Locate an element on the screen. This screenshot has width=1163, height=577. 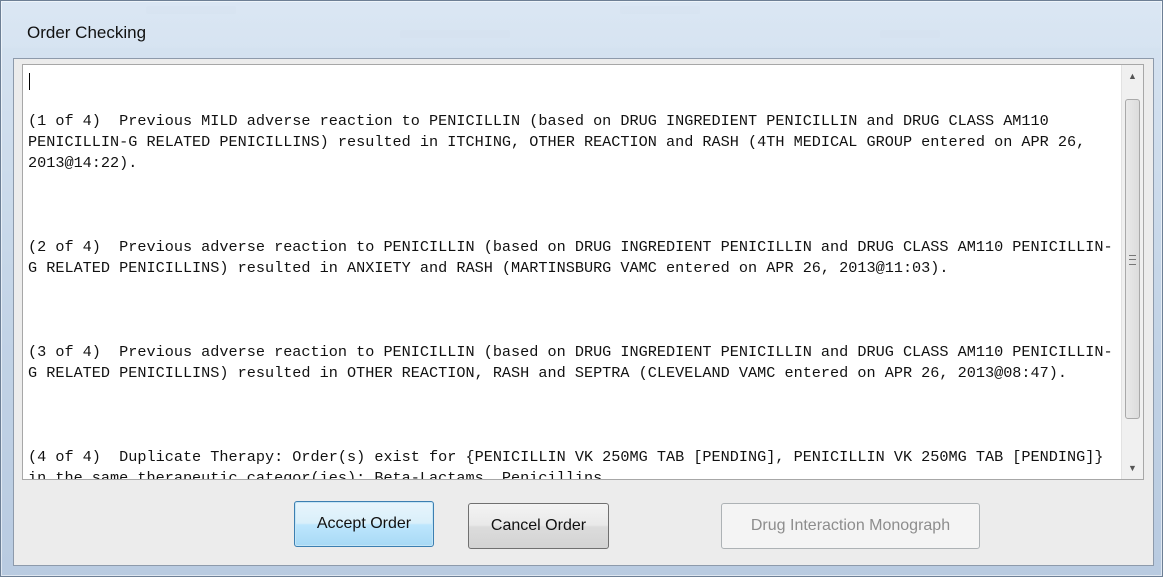
accept-order-button: Accept Order is located at coordinates (364, 524).